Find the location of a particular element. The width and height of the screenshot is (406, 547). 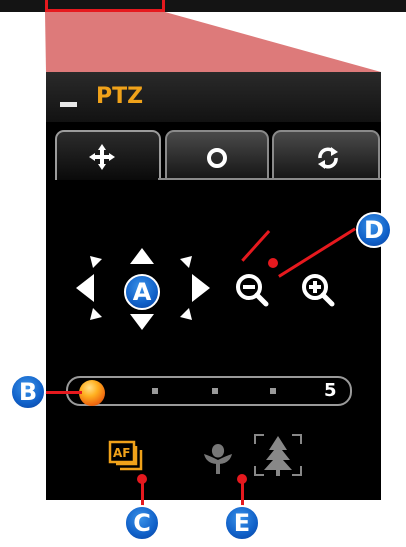

flower-icon is located at coordinates (218, 458).